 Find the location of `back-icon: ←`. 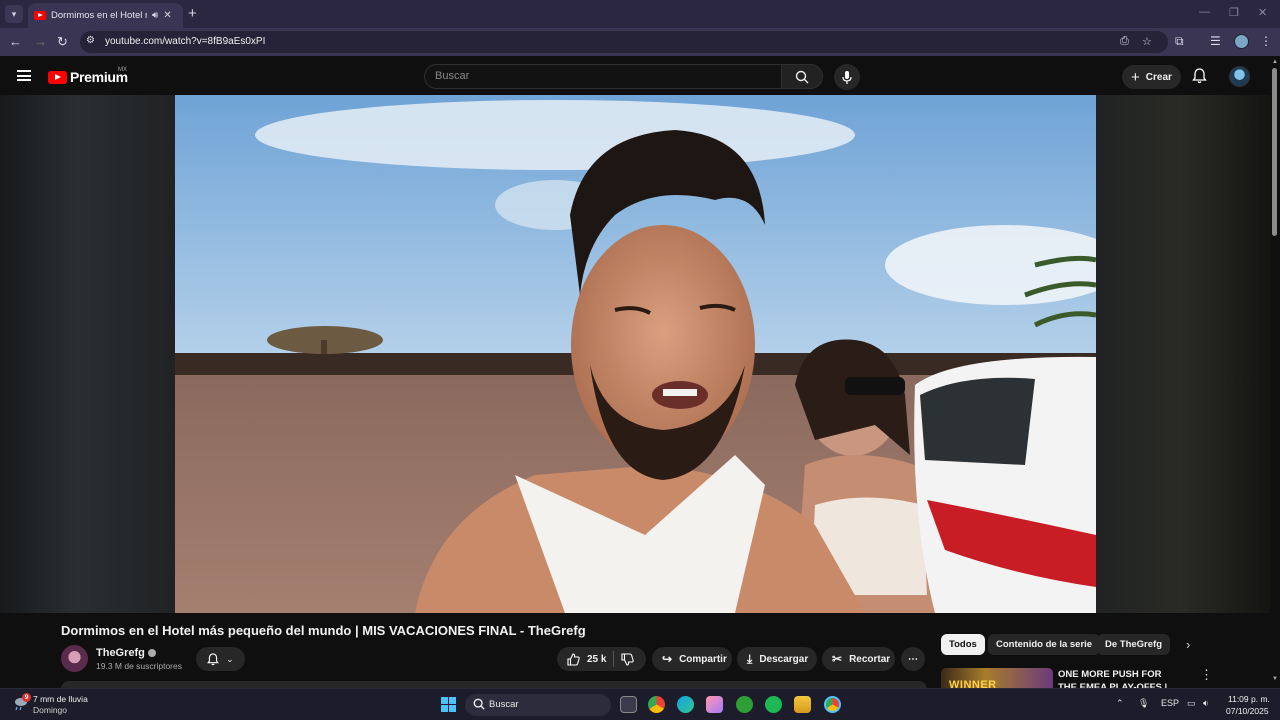

back-icon: ← is located at coordinates (15, 41).